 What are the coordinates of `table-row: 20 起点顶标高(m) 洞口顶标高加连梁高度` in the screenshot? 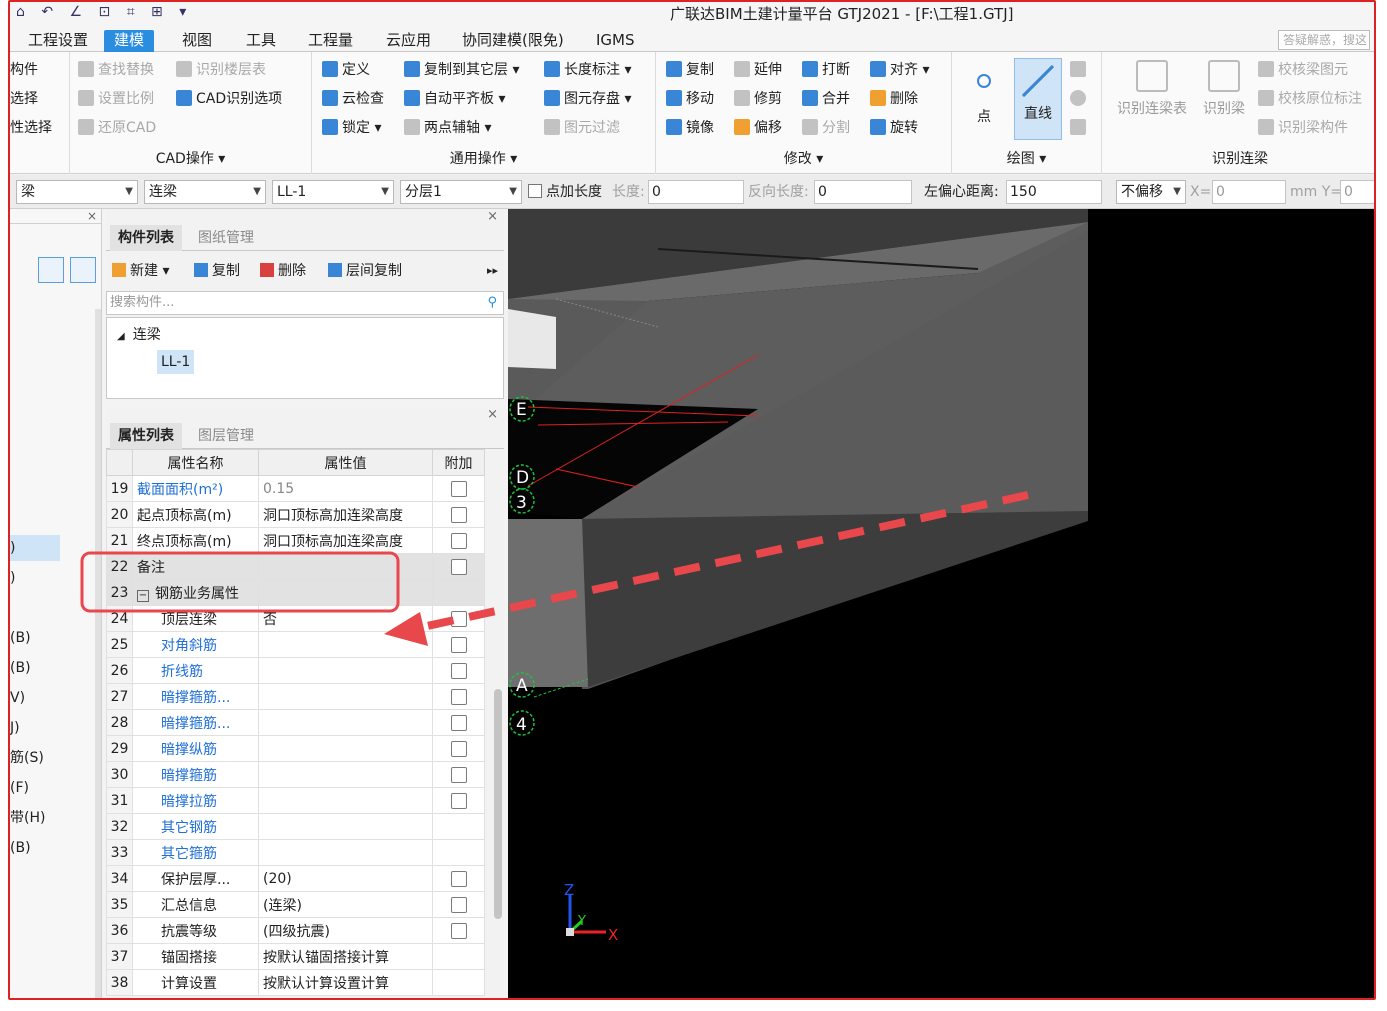 It's located at (295, 514).